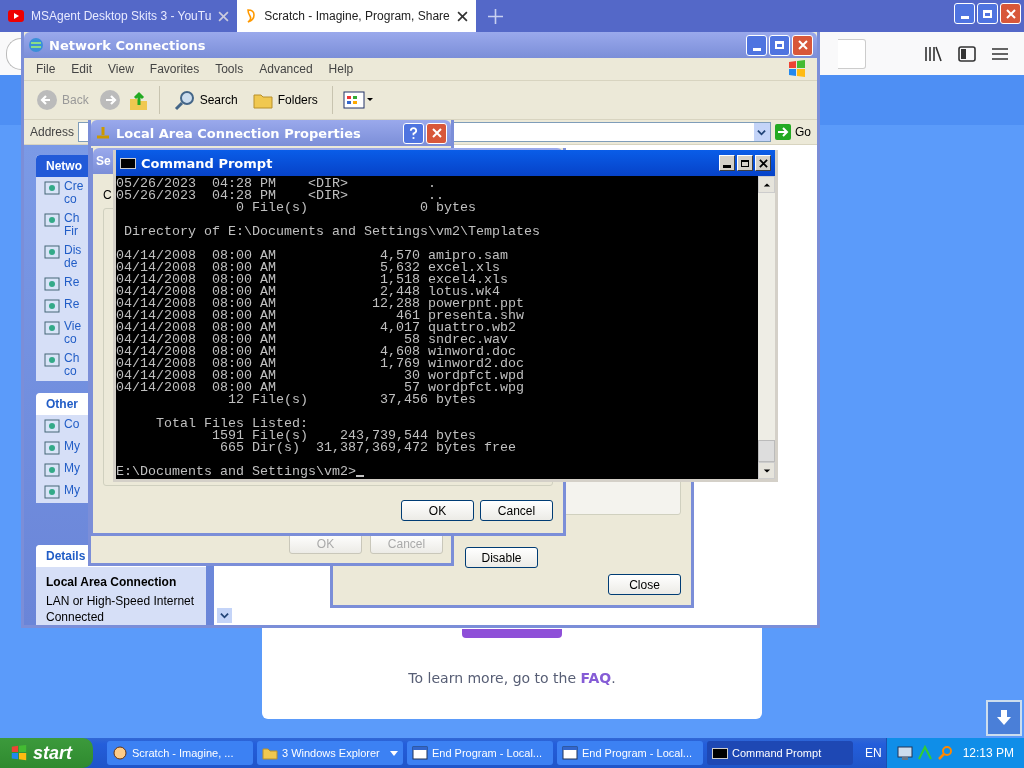 The image size is (1024, 768). I want to click on console-line: 04/14/2008 08:00 AM 57 wordpfct.wpg, so click(320, 388).